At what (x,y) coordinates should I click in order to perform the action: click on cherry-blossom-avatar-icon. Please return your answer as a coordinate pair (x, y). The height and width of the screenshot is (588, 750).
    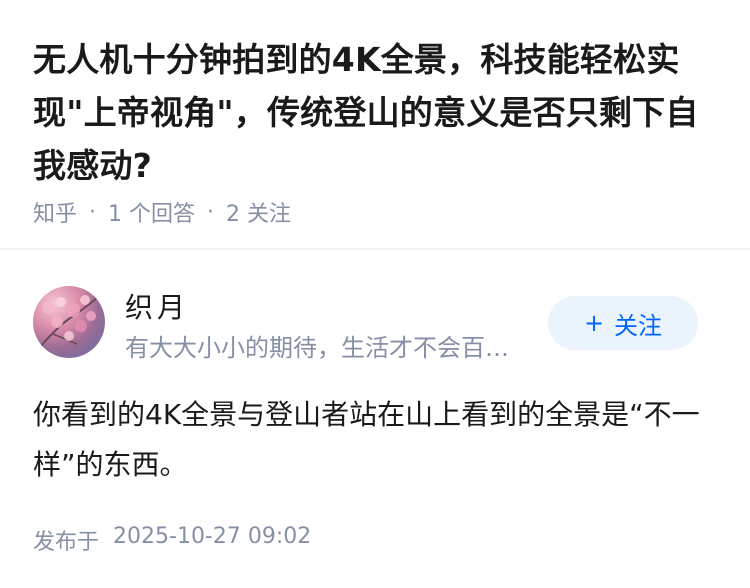
    Looking at the image, I should click on (70, 321).